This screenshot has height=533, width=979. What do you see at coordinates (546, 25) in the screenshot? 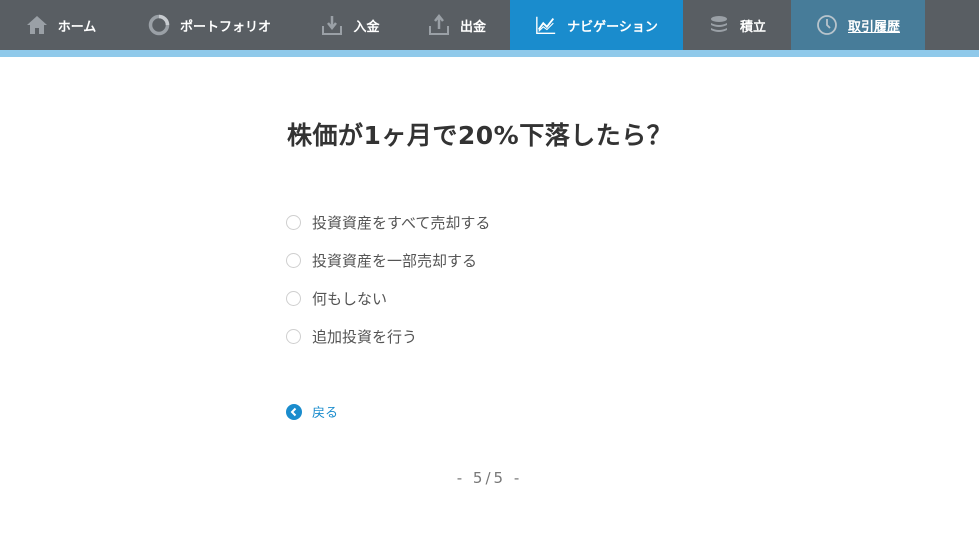
I see `chart-line-icon` at bounding box center [546, 25].